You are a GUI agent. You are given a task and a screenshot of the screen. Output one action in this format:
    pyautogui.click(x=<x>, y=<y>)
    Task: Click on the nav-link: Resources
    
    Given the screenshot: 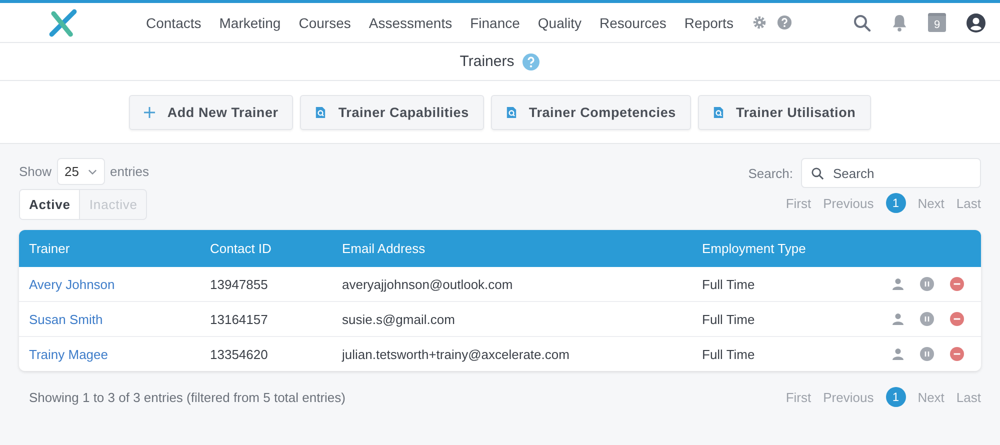 What is the action you would take?
    pyautogui.click(x=633, y=22)
    